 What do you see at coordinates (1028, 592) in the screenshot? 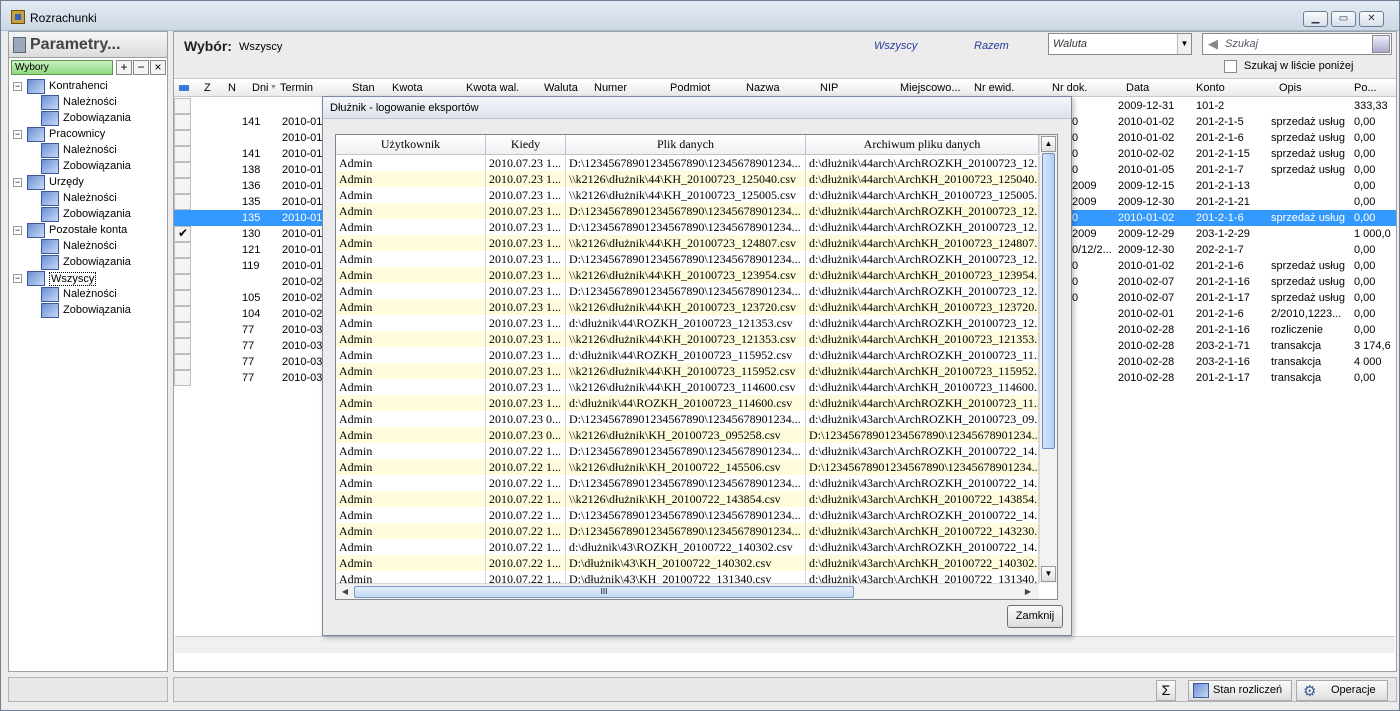
I see `scroll-right-icon: ▶` at bounding box center [1028, 592].